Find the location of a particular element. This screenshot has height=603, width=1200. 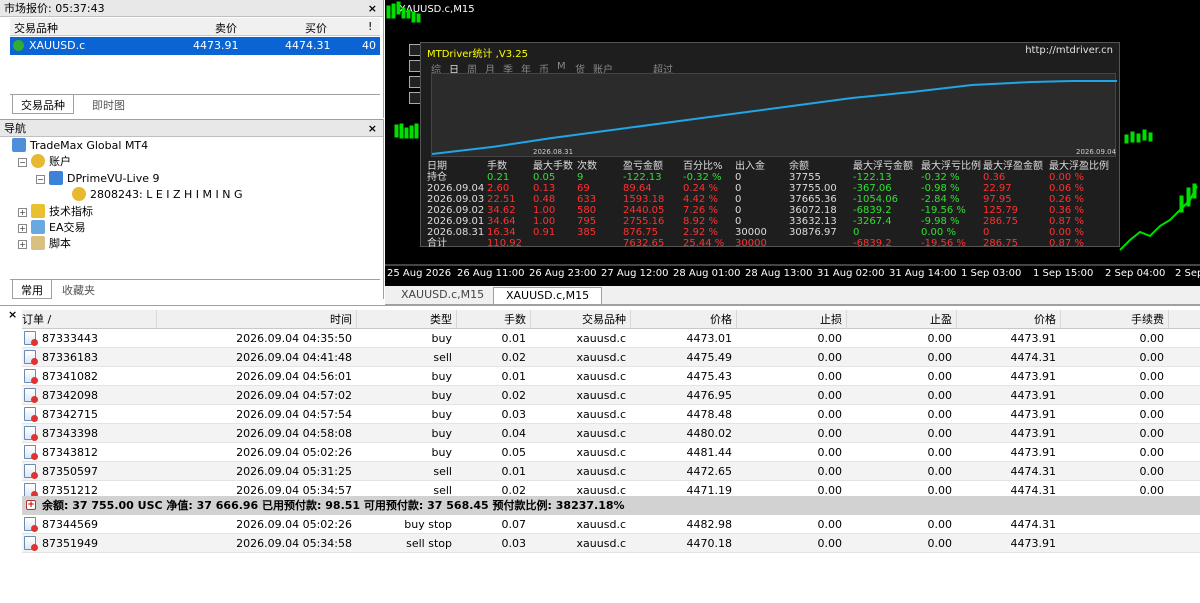

time-label: 31 Aug 02:00 is located at coordinates (851, 273).